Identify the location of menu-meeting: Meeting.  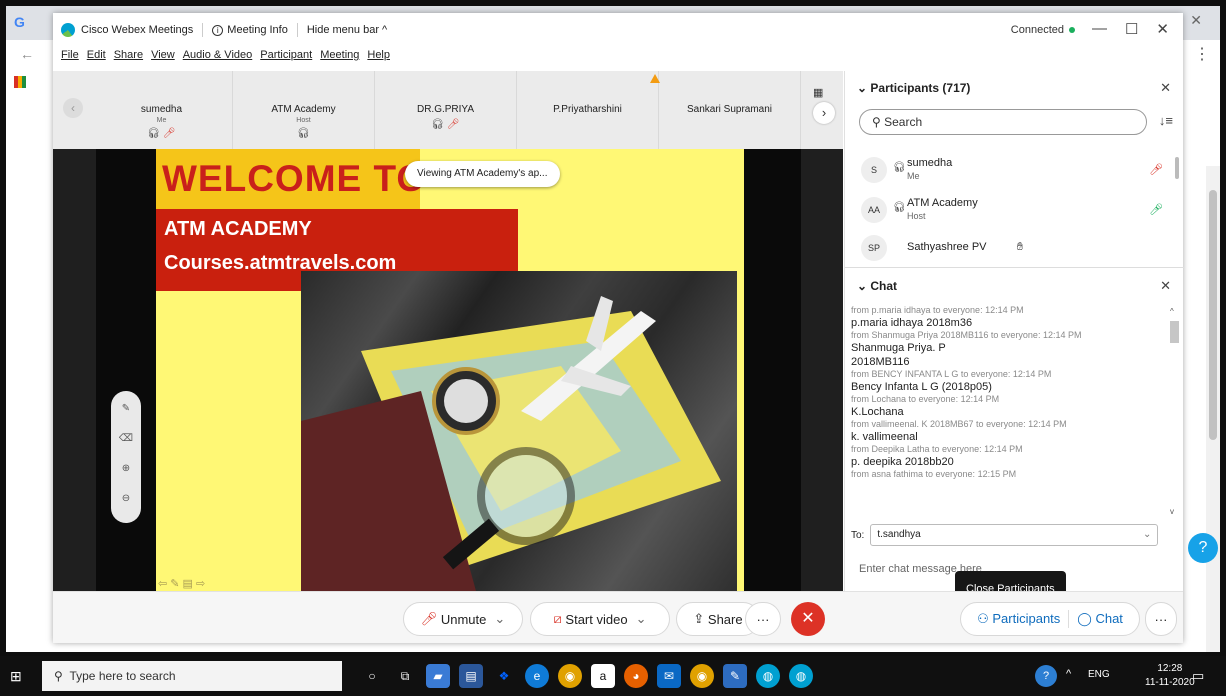
(339, 59).